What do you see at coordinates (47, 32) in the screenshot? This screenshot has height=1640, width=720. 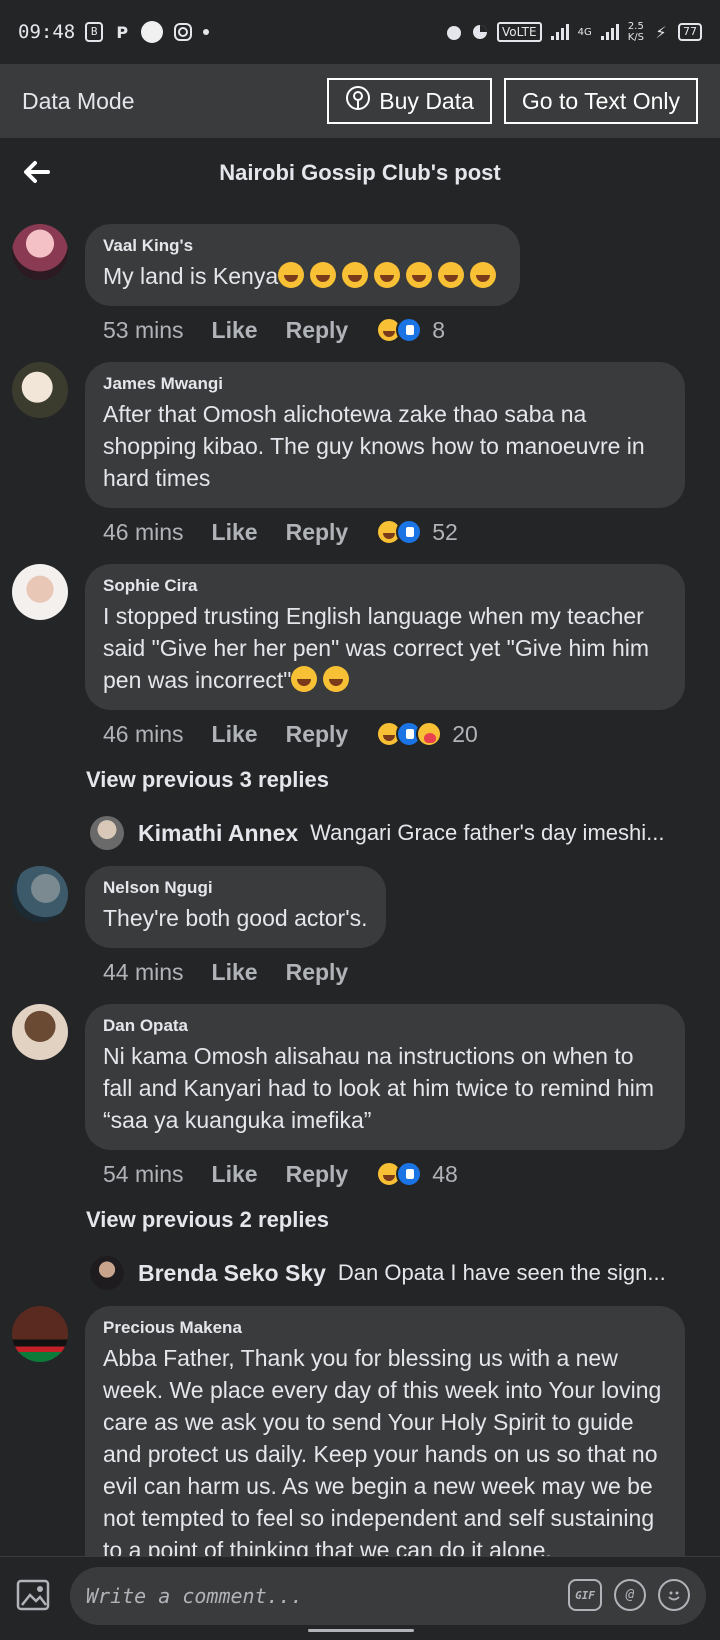 I see `clock: 09:48` at bounding box center [47, 32].